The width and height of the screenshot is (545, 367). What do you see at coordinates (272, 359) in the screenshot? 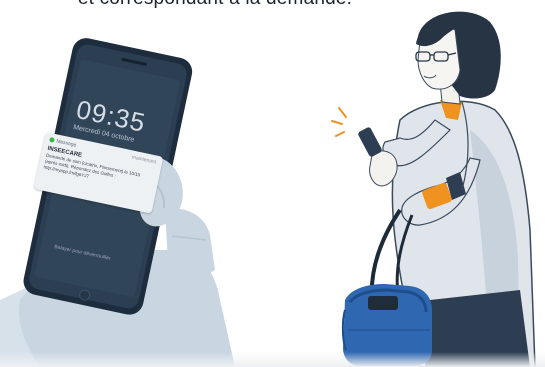
I see `bottom-fade` at bounding box center [272, 359].